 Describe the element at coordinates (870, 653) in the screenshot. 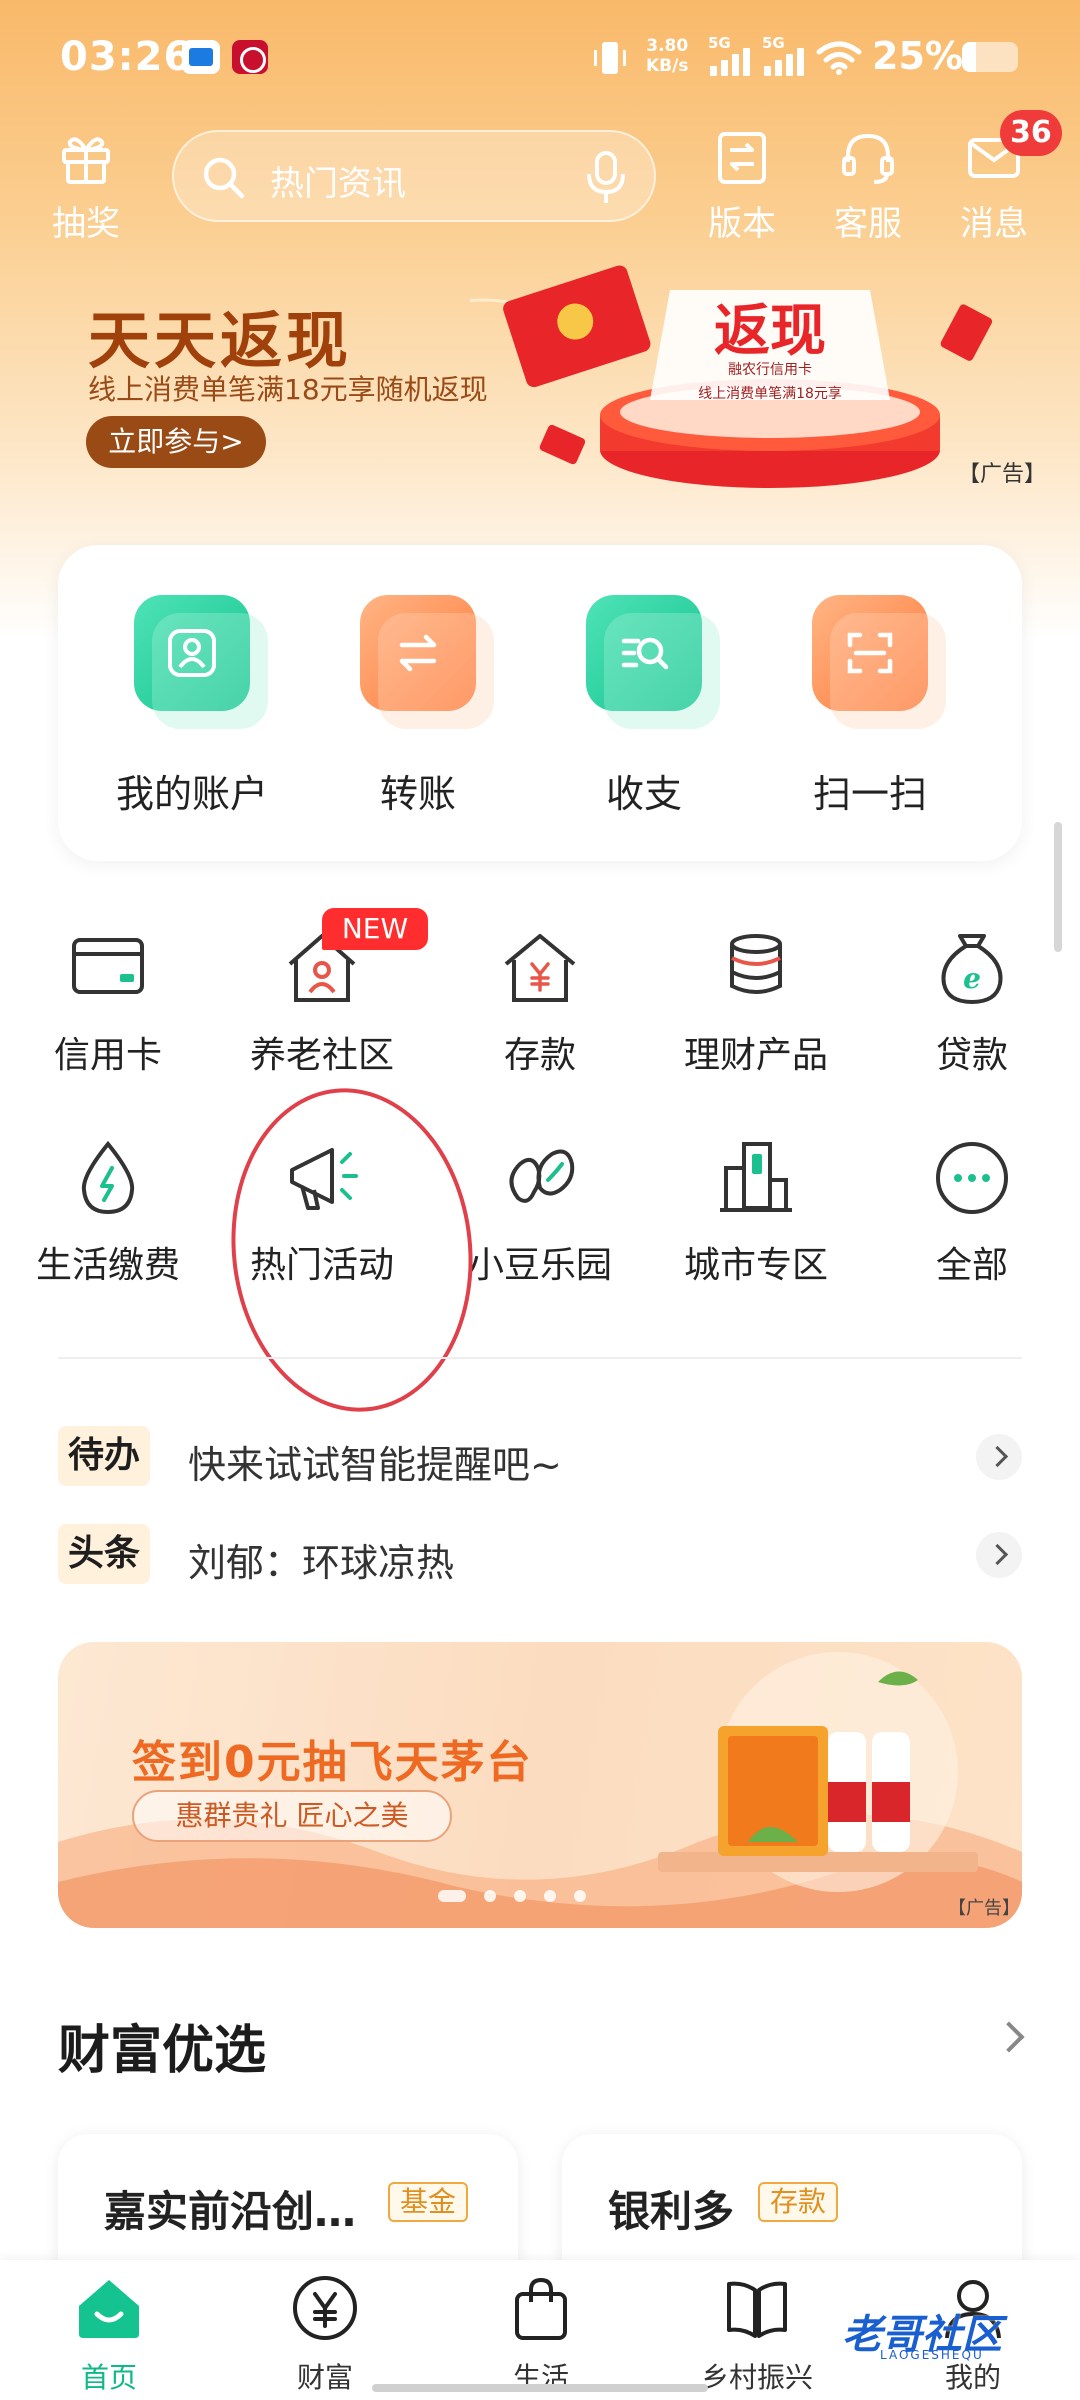

I see `scan-icon` at that location.